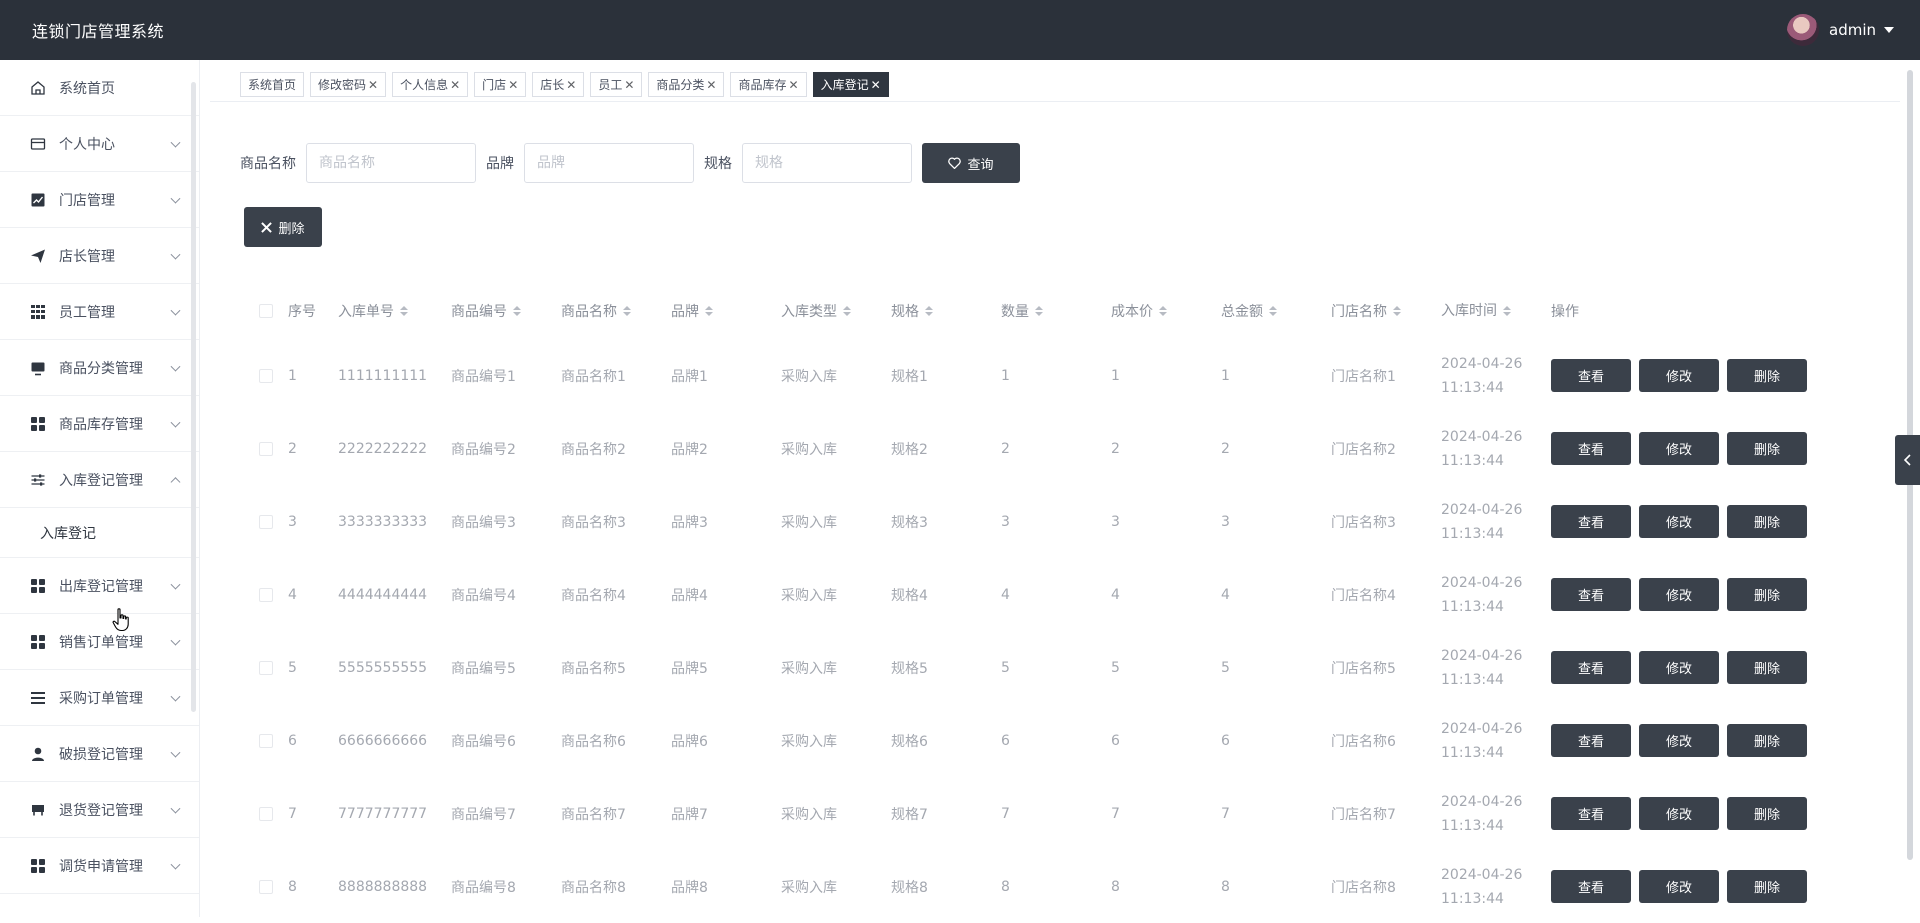 This screenshot has height=923, width=1920. Describe the element at coordinates (348, 84) in the screenshot. I see `tab-2: 修改密码 ✕` at that location.